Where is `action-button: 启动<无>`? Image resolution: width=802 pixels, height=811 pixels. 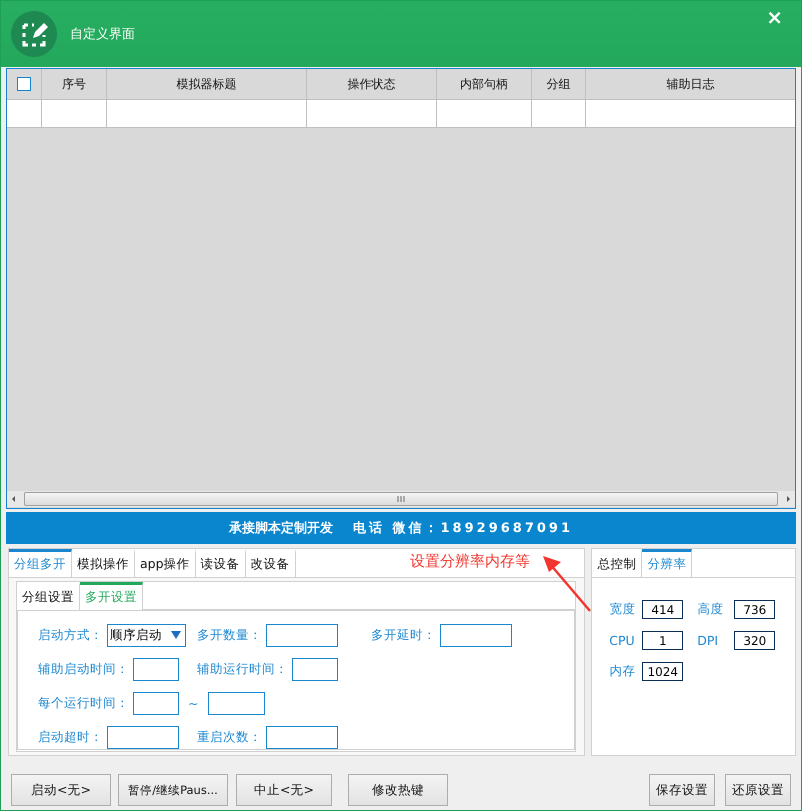
action-button: 启动<无> is located at coordinates (61, 790).